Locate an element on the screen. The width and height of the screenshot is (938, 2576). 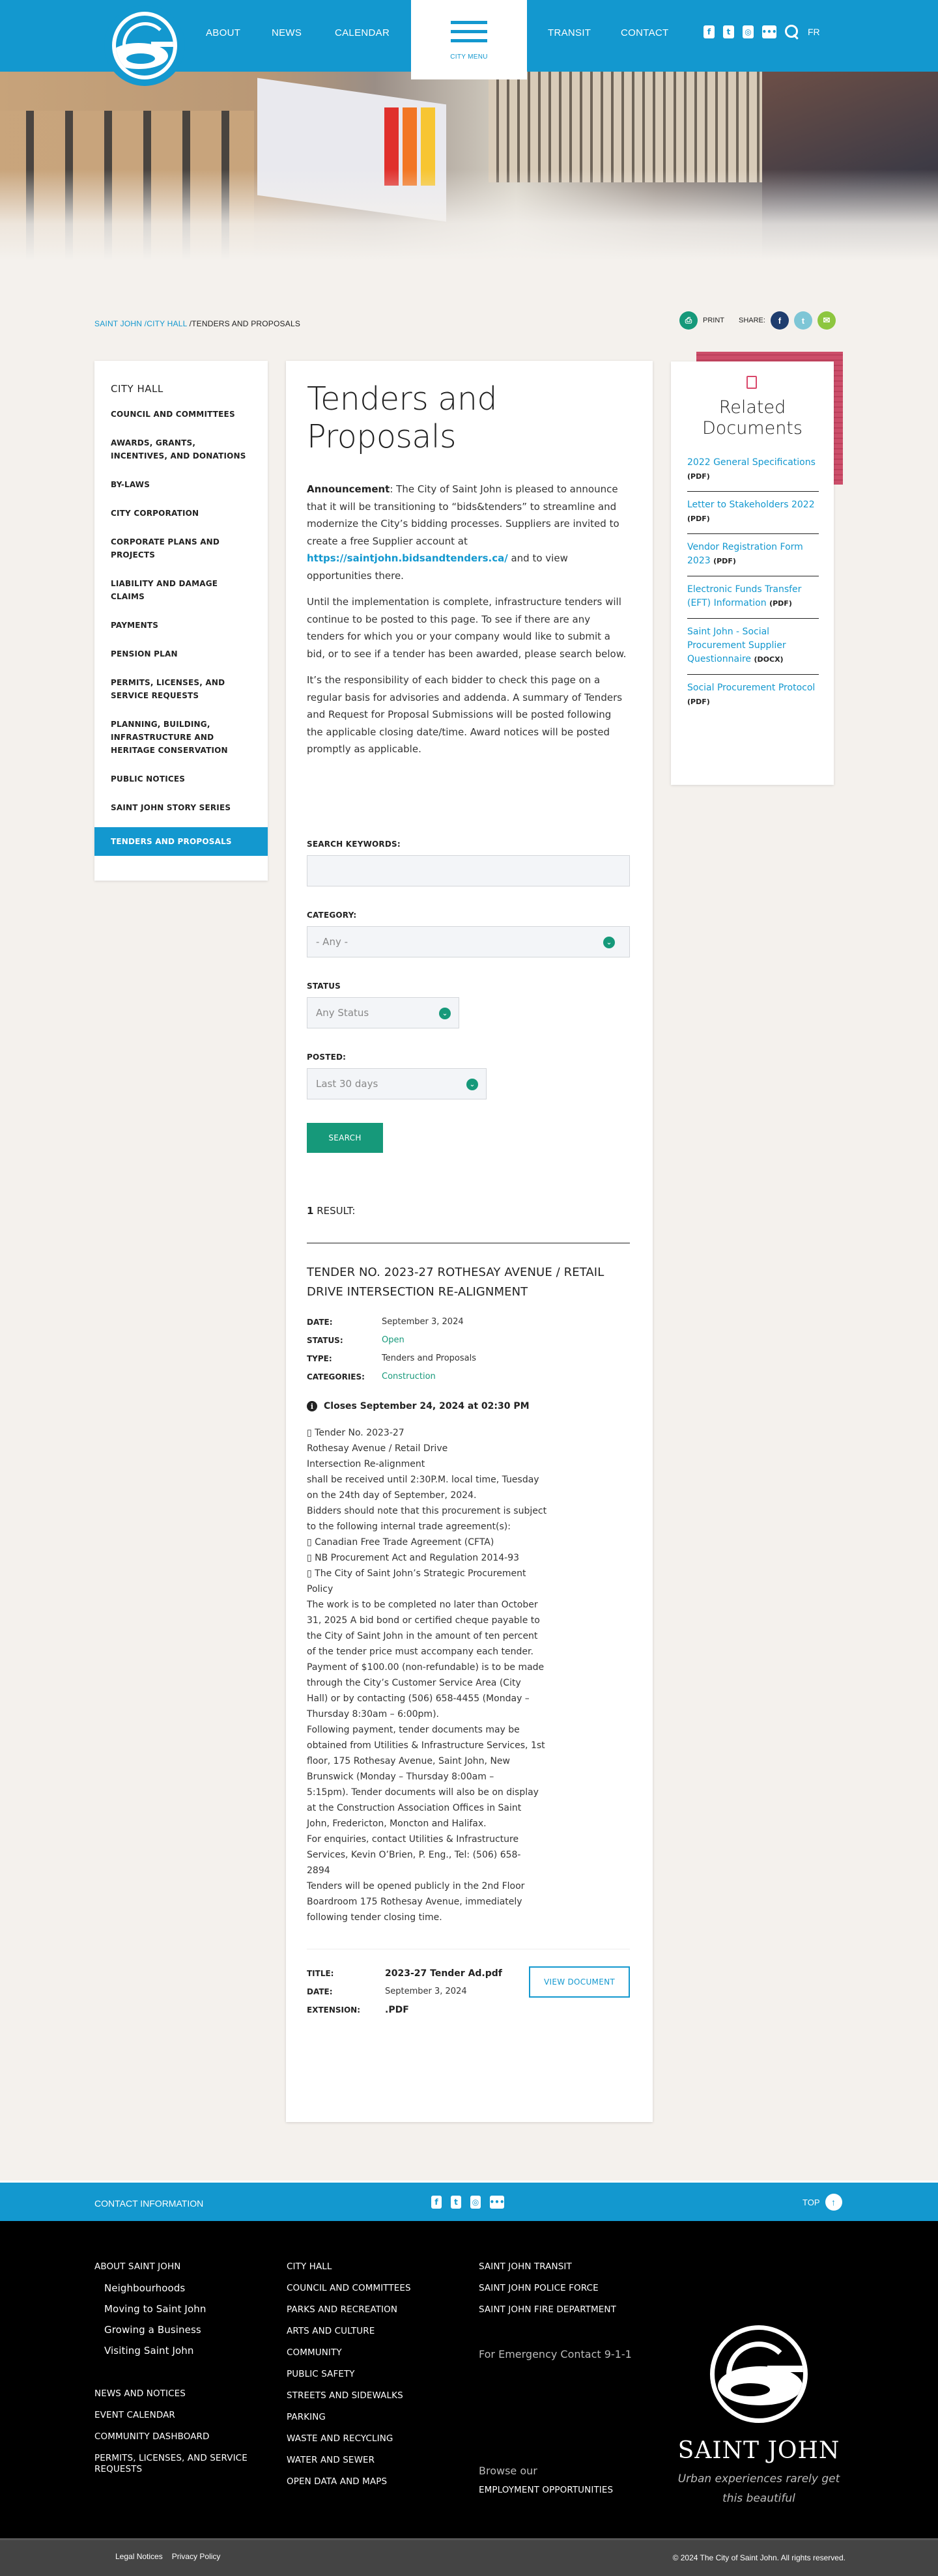
meta-key: CATEGORIES: is located at coordinates (336, 1376).